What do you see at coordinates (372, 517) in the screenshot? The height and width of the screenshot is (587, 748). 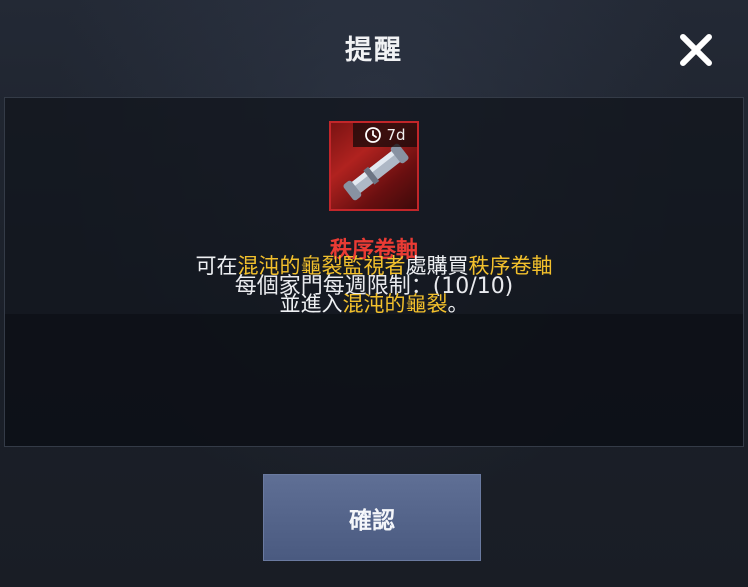 I see `confirm-button: 確認` at bounding box center [372, 517].